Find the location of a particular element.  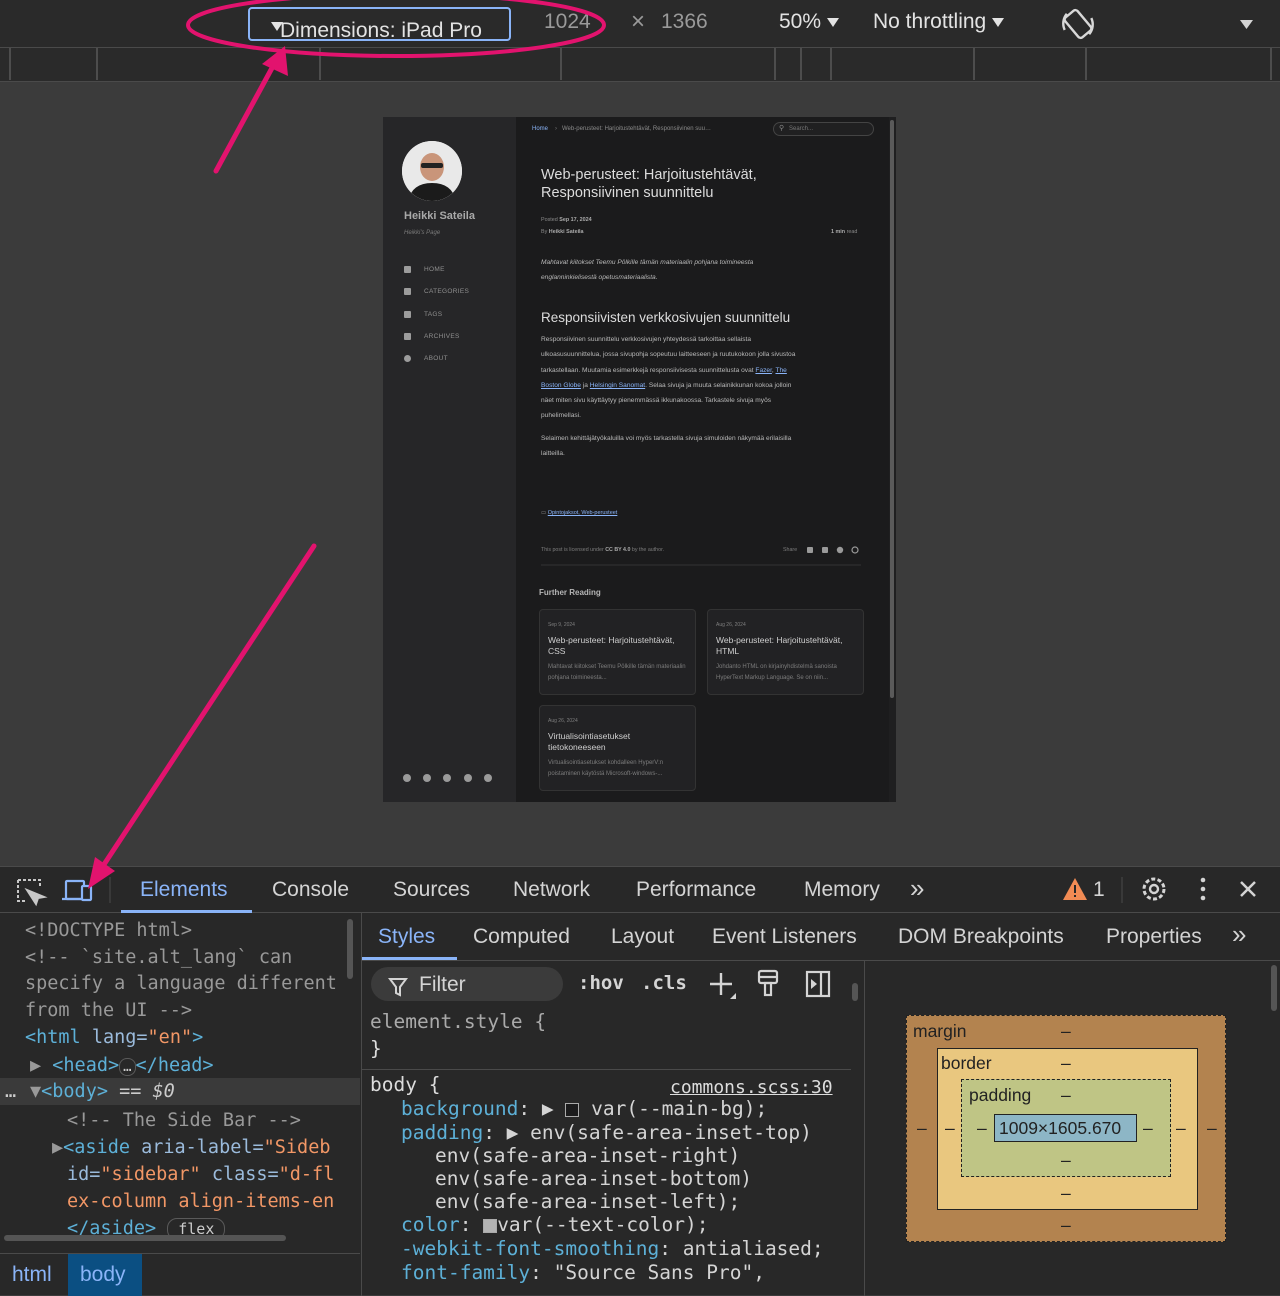

rule-divider is located at coordinates (606, 1069).